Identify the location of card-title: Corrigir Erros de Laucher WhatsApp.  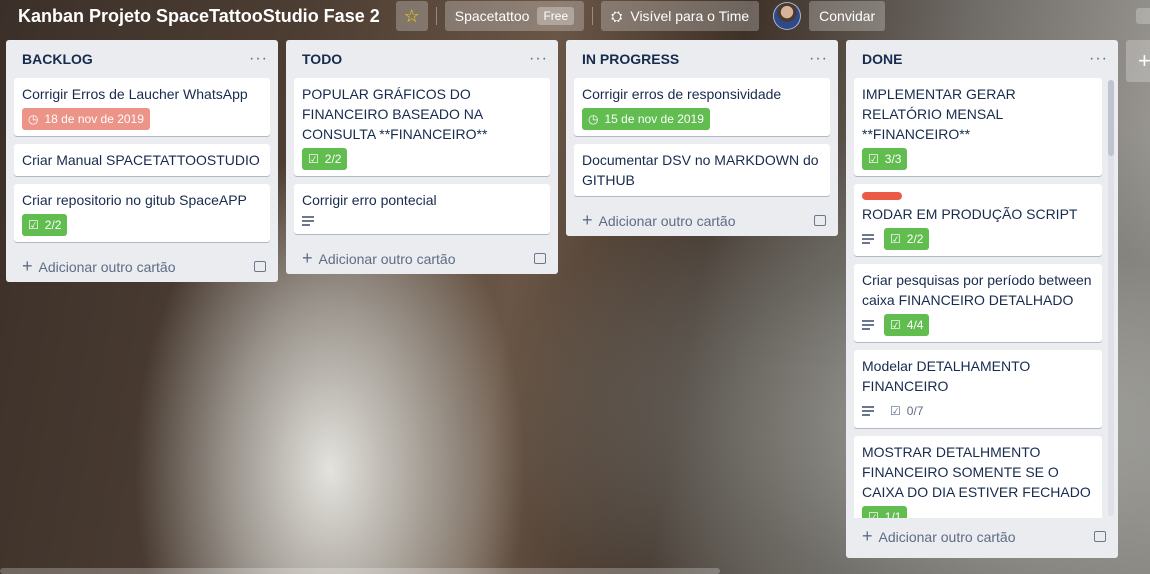
(135, 94).